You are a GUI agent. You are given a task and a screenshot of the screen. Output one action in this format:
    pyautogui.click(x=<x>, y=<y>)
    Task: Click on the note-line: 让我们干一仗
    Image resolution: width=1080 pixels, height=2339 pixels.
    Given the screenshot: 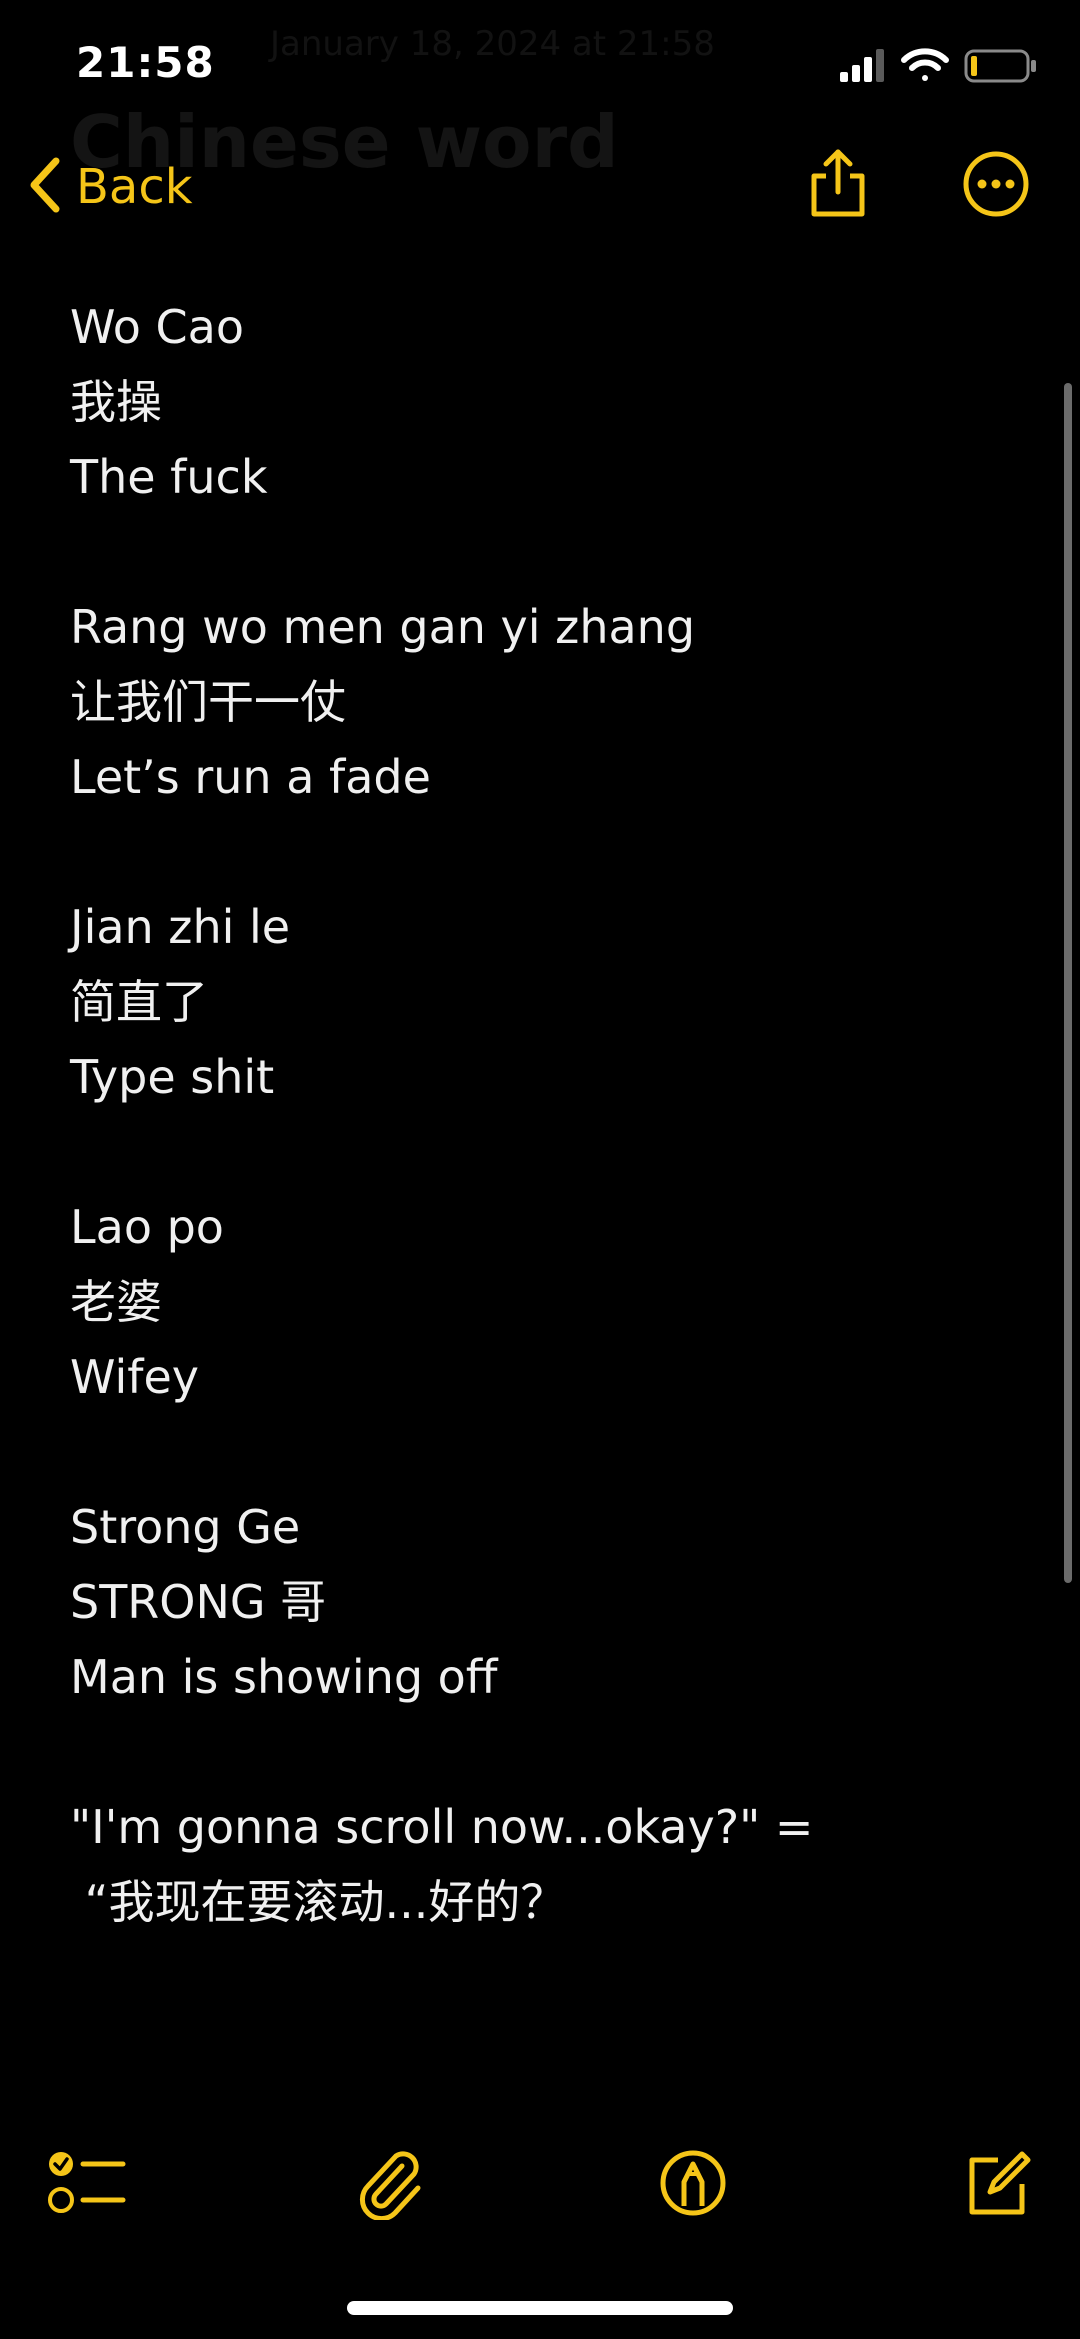 What is the action you would take?
    pyautogui.click(x=208, y=702)
    